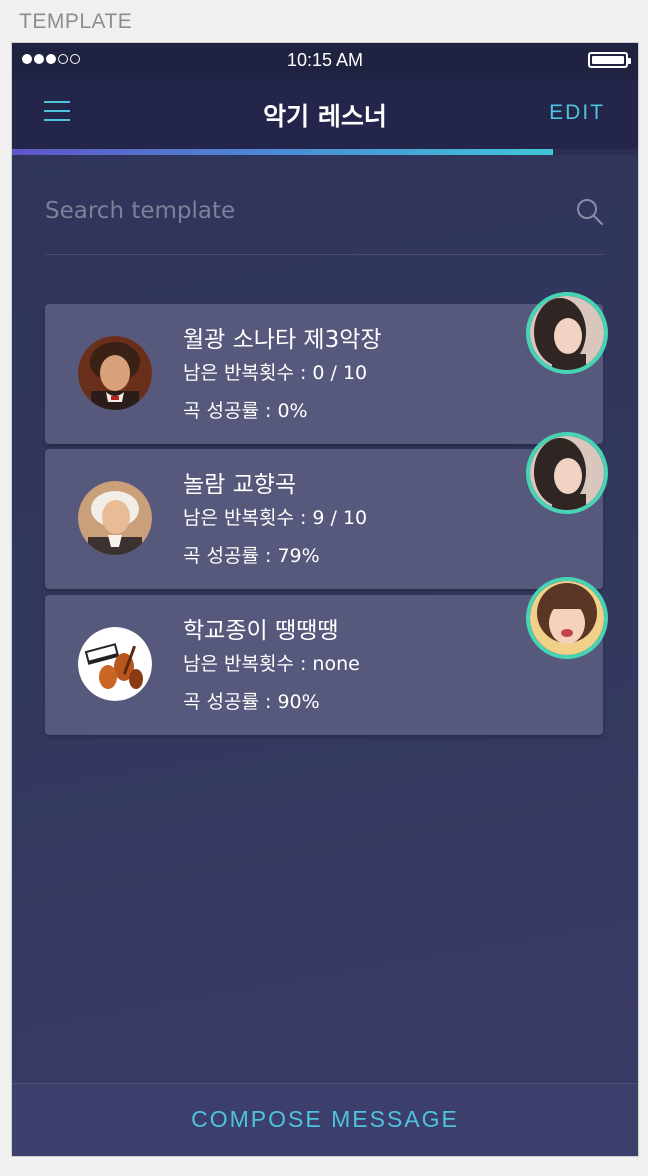  Describe the element at coordinates (245, 411) in the screenshot. I see `success-rate: 곡 성공률 : 0%` at that location.